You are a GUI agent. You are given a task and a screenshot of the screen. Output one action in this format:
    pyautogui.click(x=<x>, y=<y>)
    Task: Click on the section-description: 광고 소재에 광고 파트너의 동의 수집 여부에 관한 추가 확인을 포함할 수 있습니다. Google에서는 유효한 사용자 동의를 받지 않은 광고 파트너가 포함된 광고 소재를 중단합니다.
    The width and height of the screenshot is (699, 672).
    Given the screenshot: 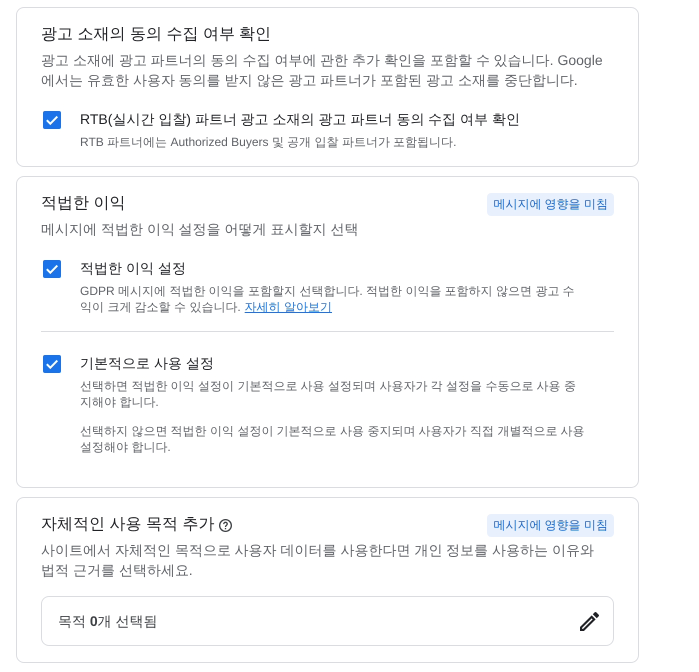 What is the action you would take?
    pyautogui.click(x=322, y=70)
    